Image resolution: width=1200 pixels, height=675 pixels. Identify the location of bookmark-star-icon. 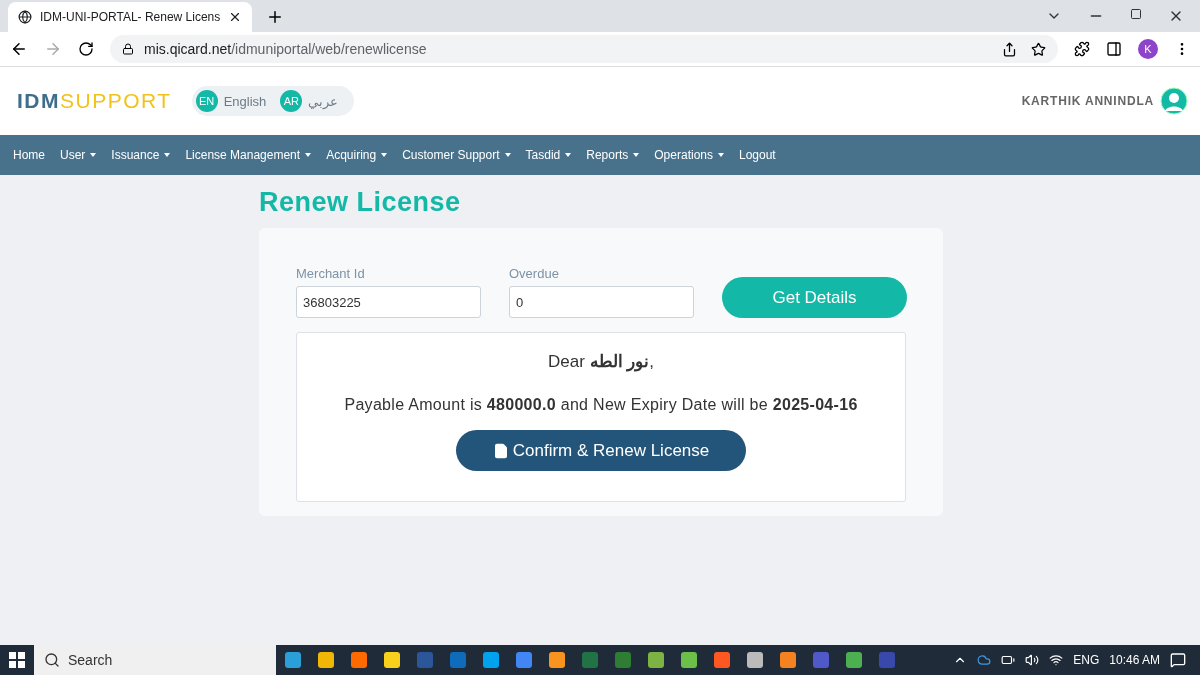
(1038, 49).